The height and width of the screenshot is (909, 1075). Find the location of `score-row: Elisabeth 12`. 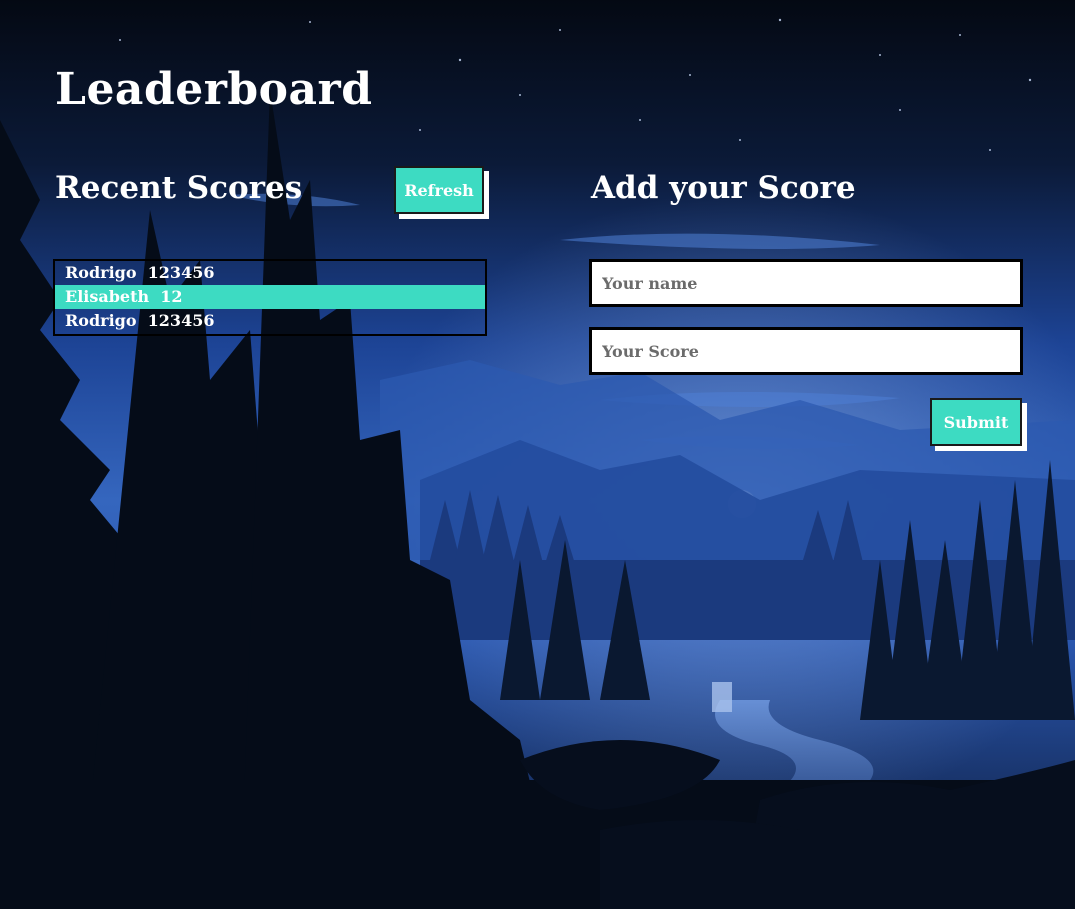

score-row: Elisabeth 12 is located at coordinates (270, 297).